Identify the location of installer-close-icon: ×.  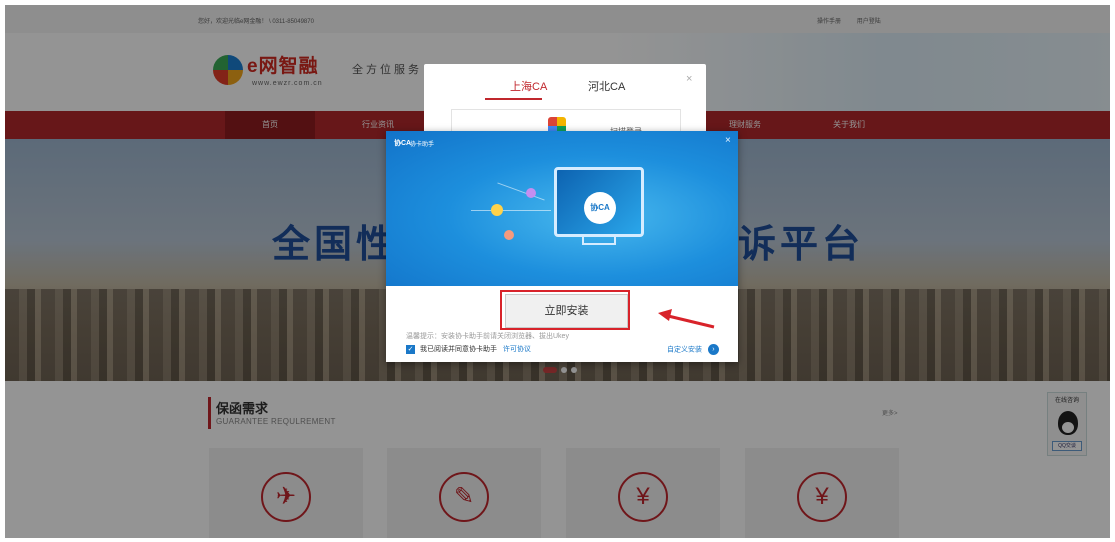
(728, 140).